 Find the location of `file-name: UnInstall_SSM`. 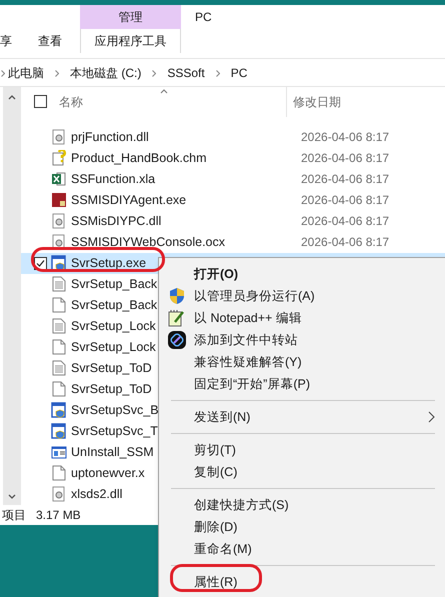

file-name: UnInstall_SSM is located at coordinates (112, 452).